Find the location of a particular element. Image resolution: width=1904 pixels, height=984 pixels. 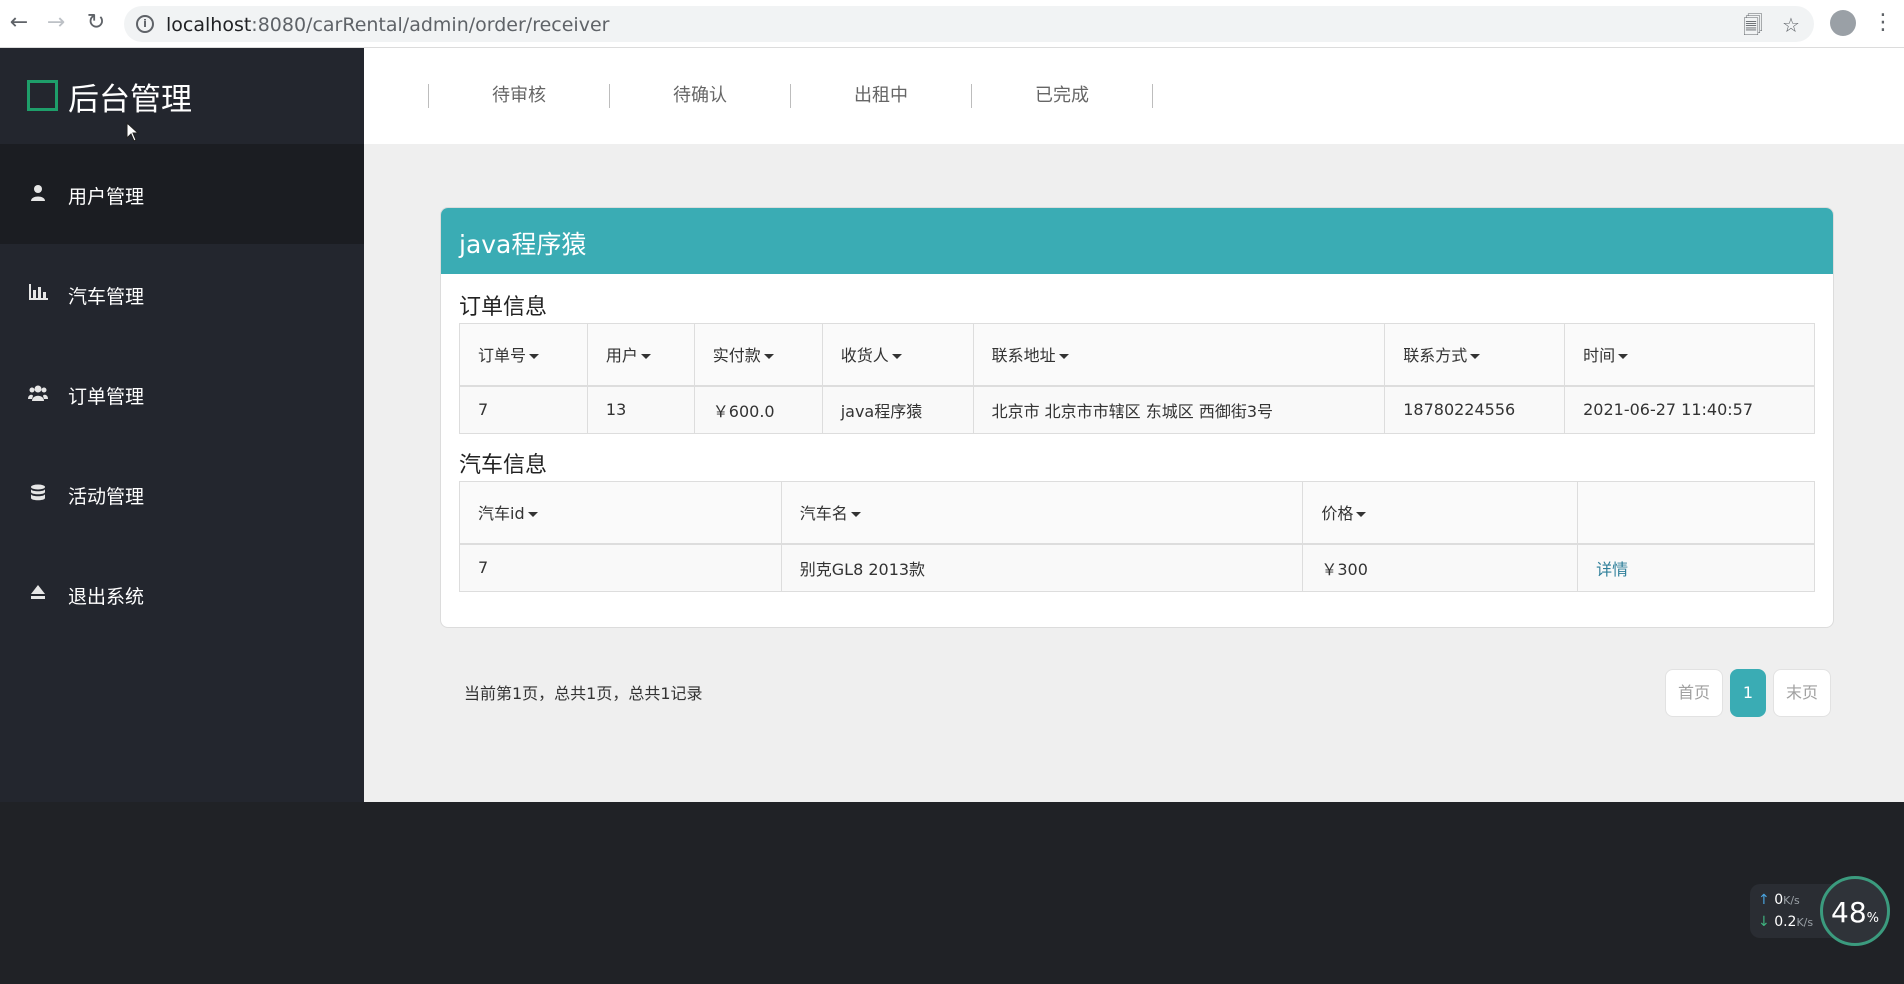

cell-action: 详情 is located at coordinates (1696, 567).